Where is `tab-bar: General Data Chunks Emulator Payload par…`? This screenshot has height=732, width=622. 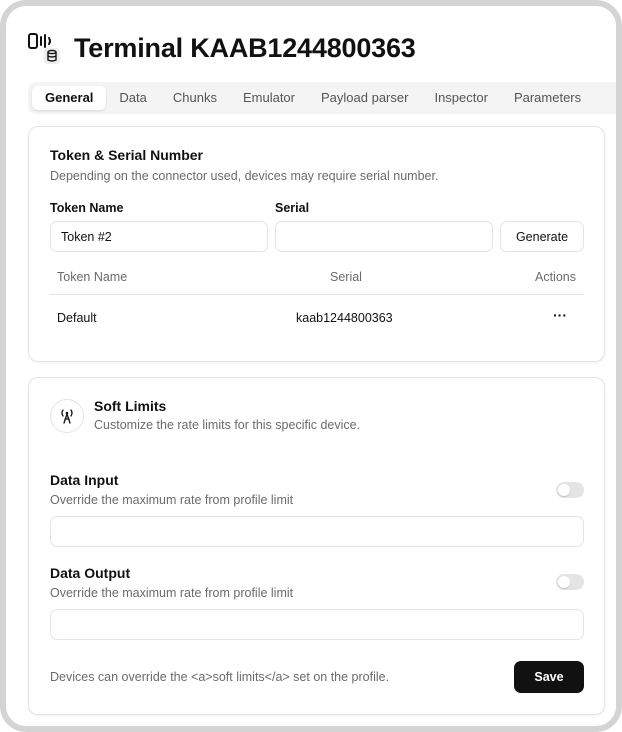 tab-bar: General Data Chunks Emulator Payload par… is located at coordinates (322, 98).